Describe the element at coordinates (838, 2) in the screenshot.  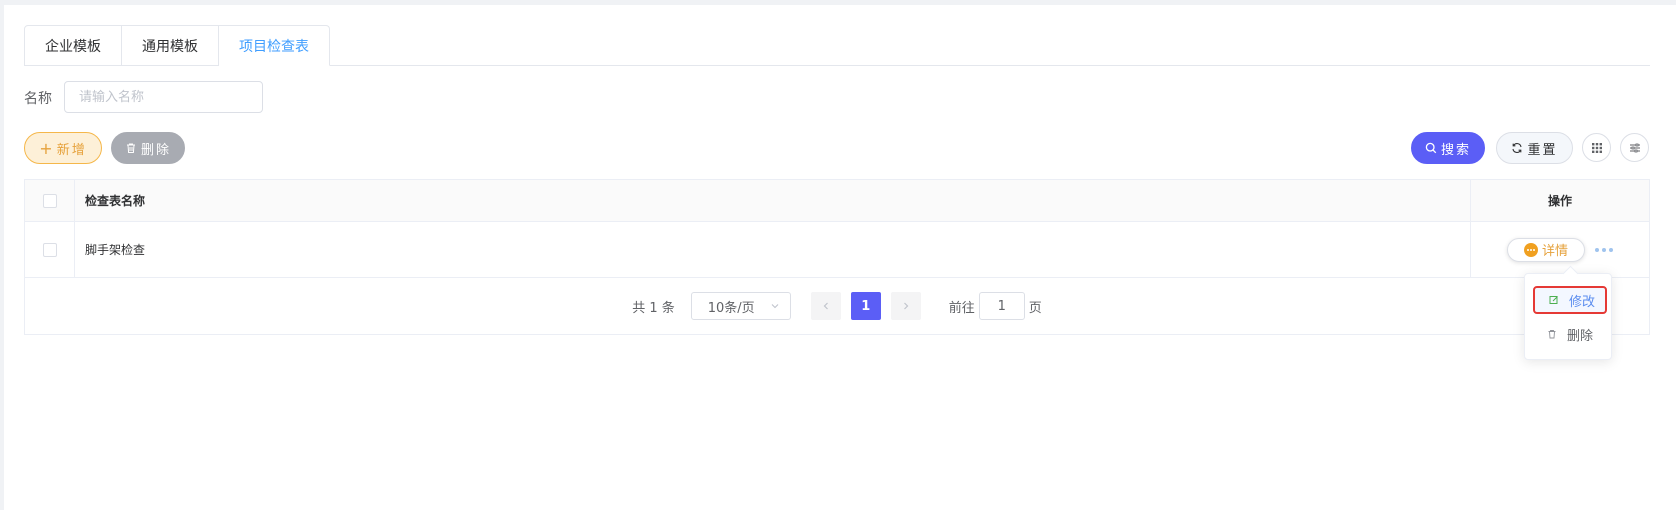
I see `top-strip` at that location.